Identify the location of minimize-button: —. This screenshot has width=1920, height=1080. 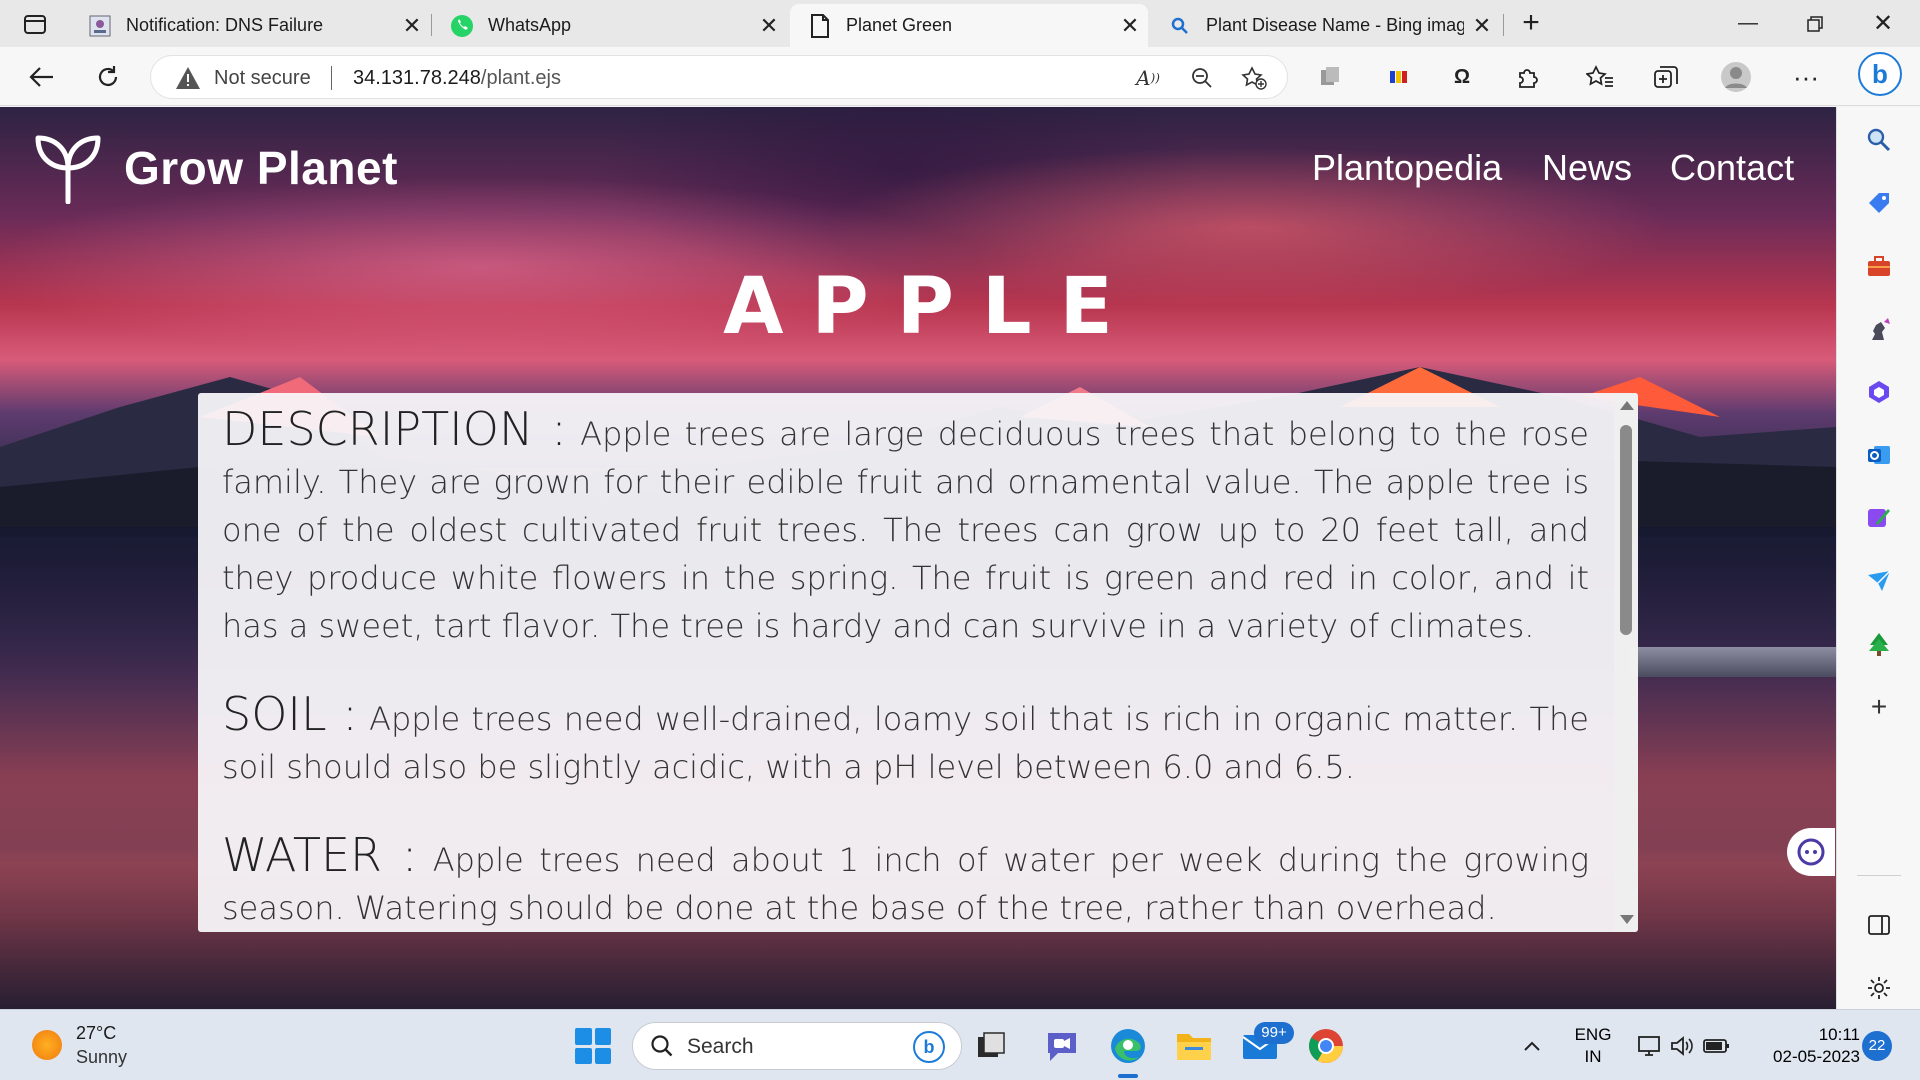
(1748, 23).